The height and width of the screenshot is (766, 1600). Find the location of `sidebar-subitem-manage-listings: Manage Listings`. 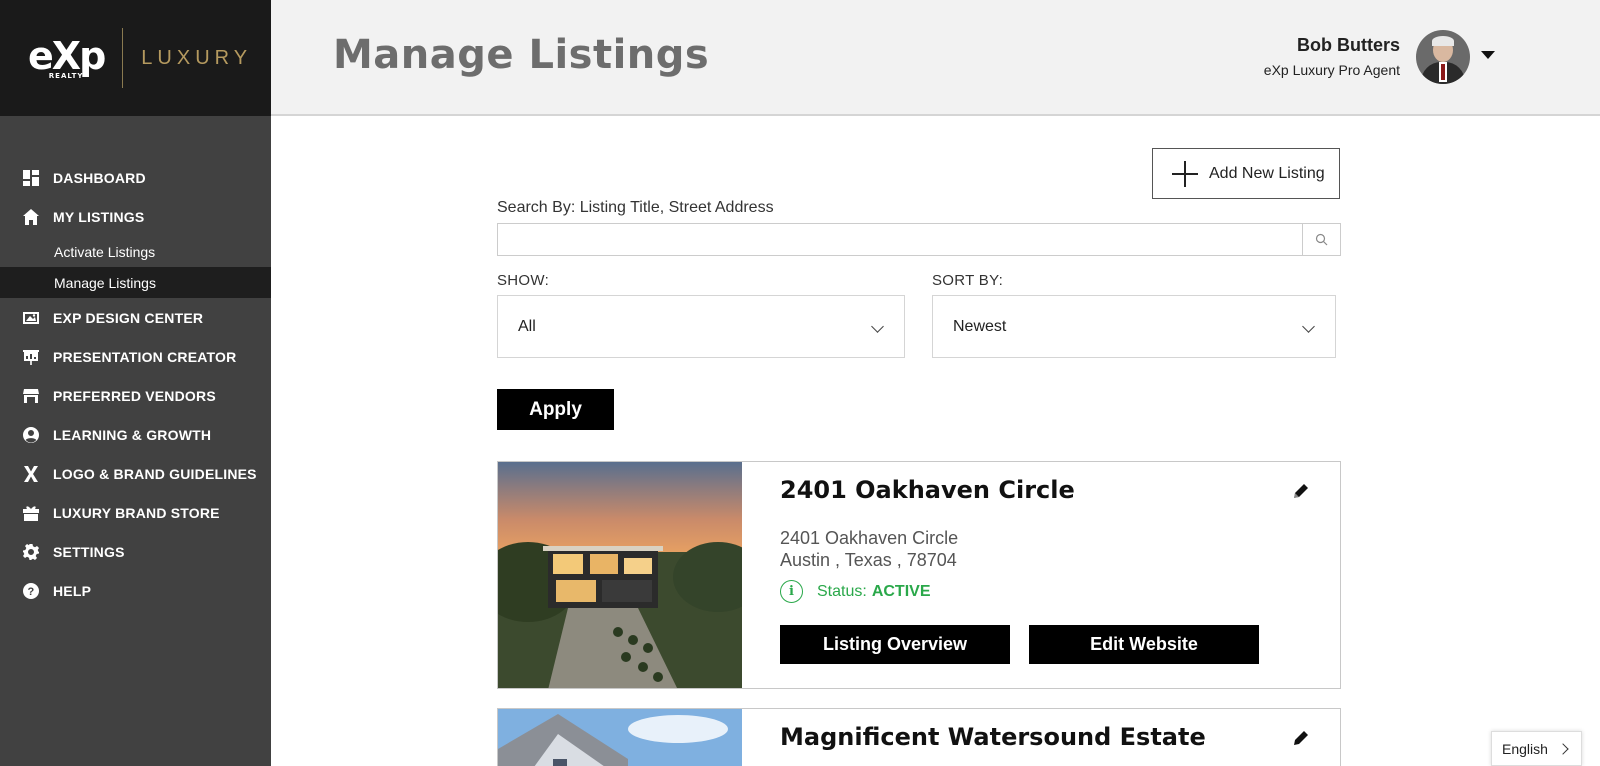

sidebar-subitem-manage-listings: Manage Listings is located at coordinates (135, 282).